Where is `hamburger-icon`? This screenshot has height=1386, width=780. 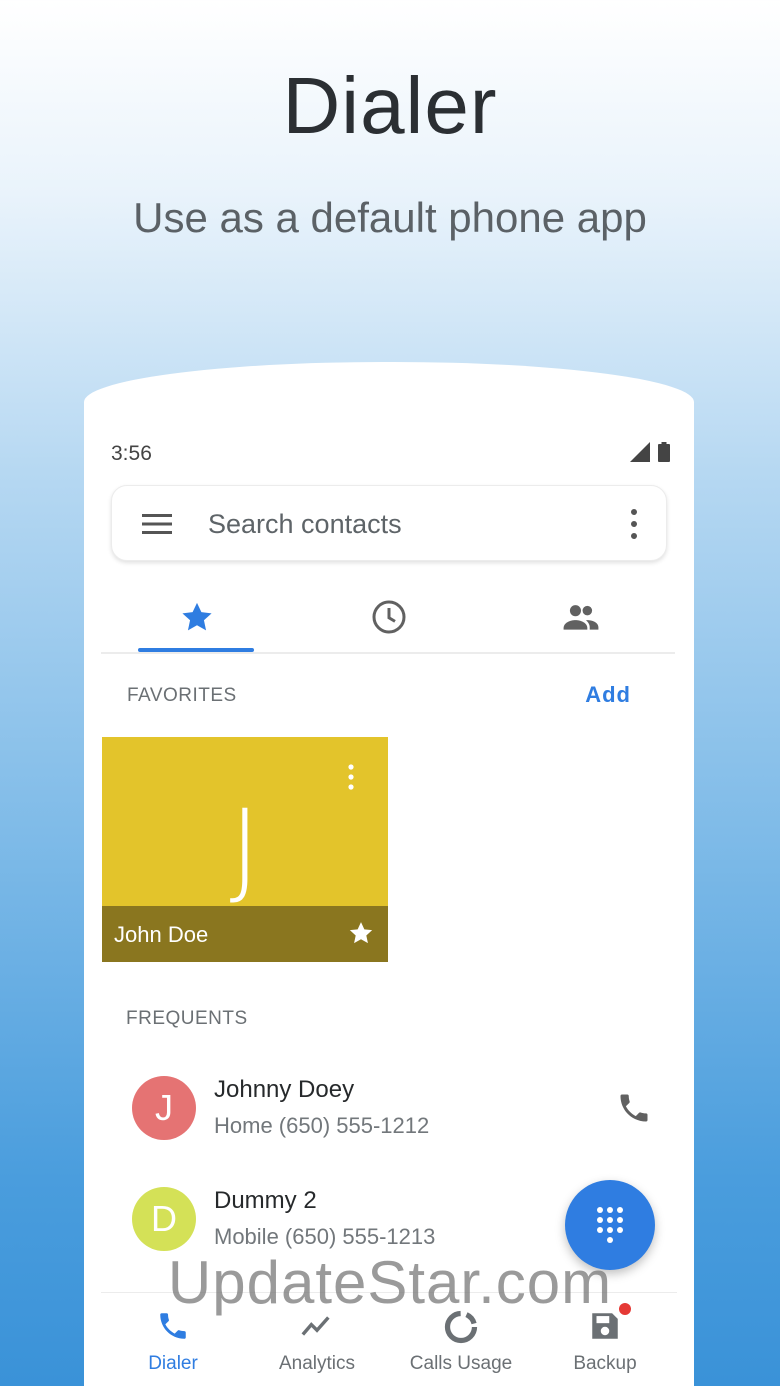
hamburger-icon is located at coordinates (157, 524).